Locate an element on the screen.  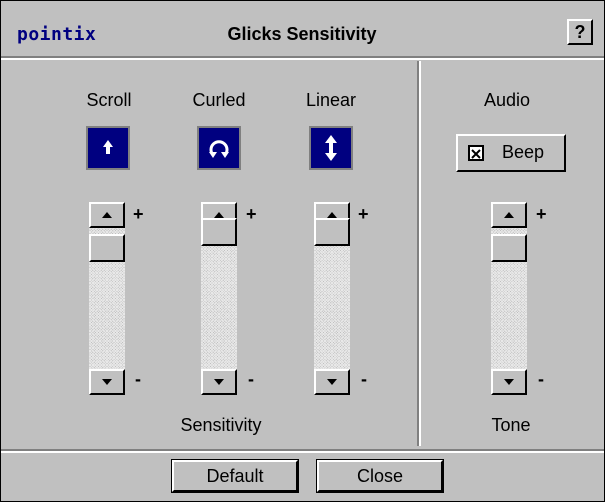
sensitivity-footer-label: Sensitivity is located at coordinates (221, 425).